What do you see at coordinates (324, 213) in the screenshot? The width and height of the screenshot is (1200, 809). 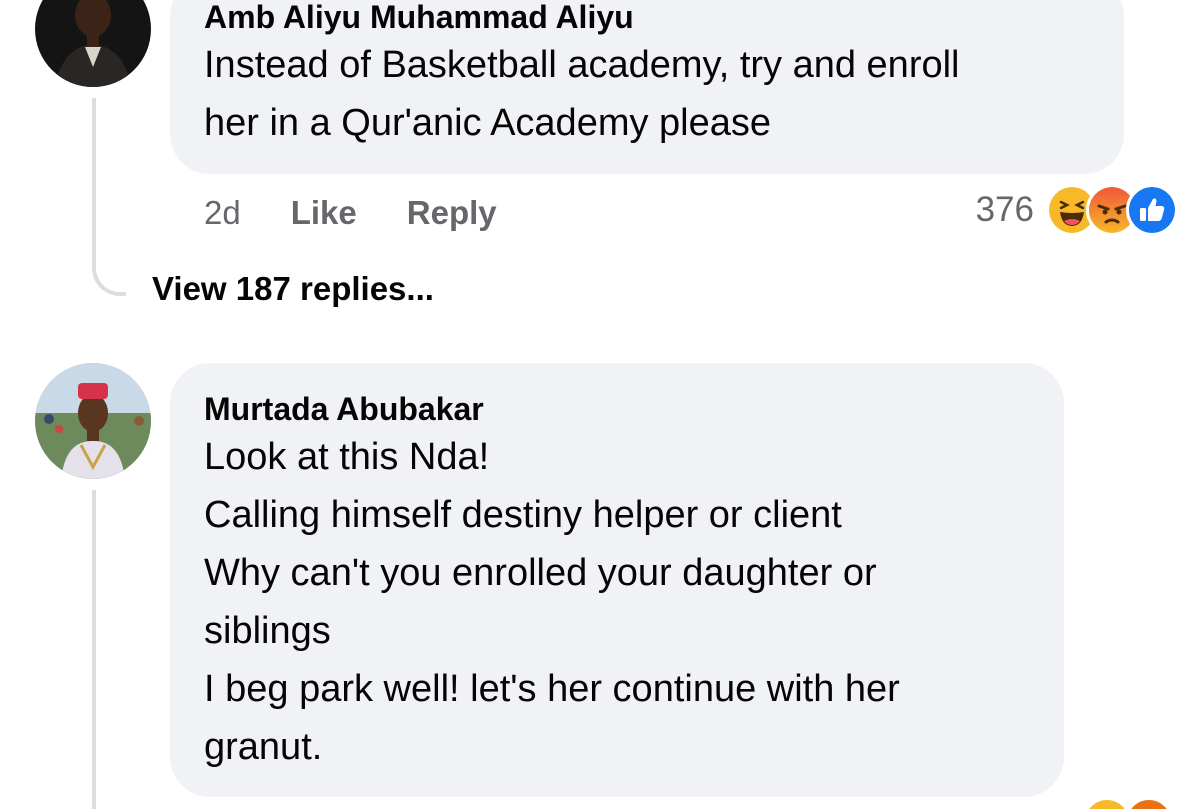 I see `like-button: Like` at bounding box center [324, 213].